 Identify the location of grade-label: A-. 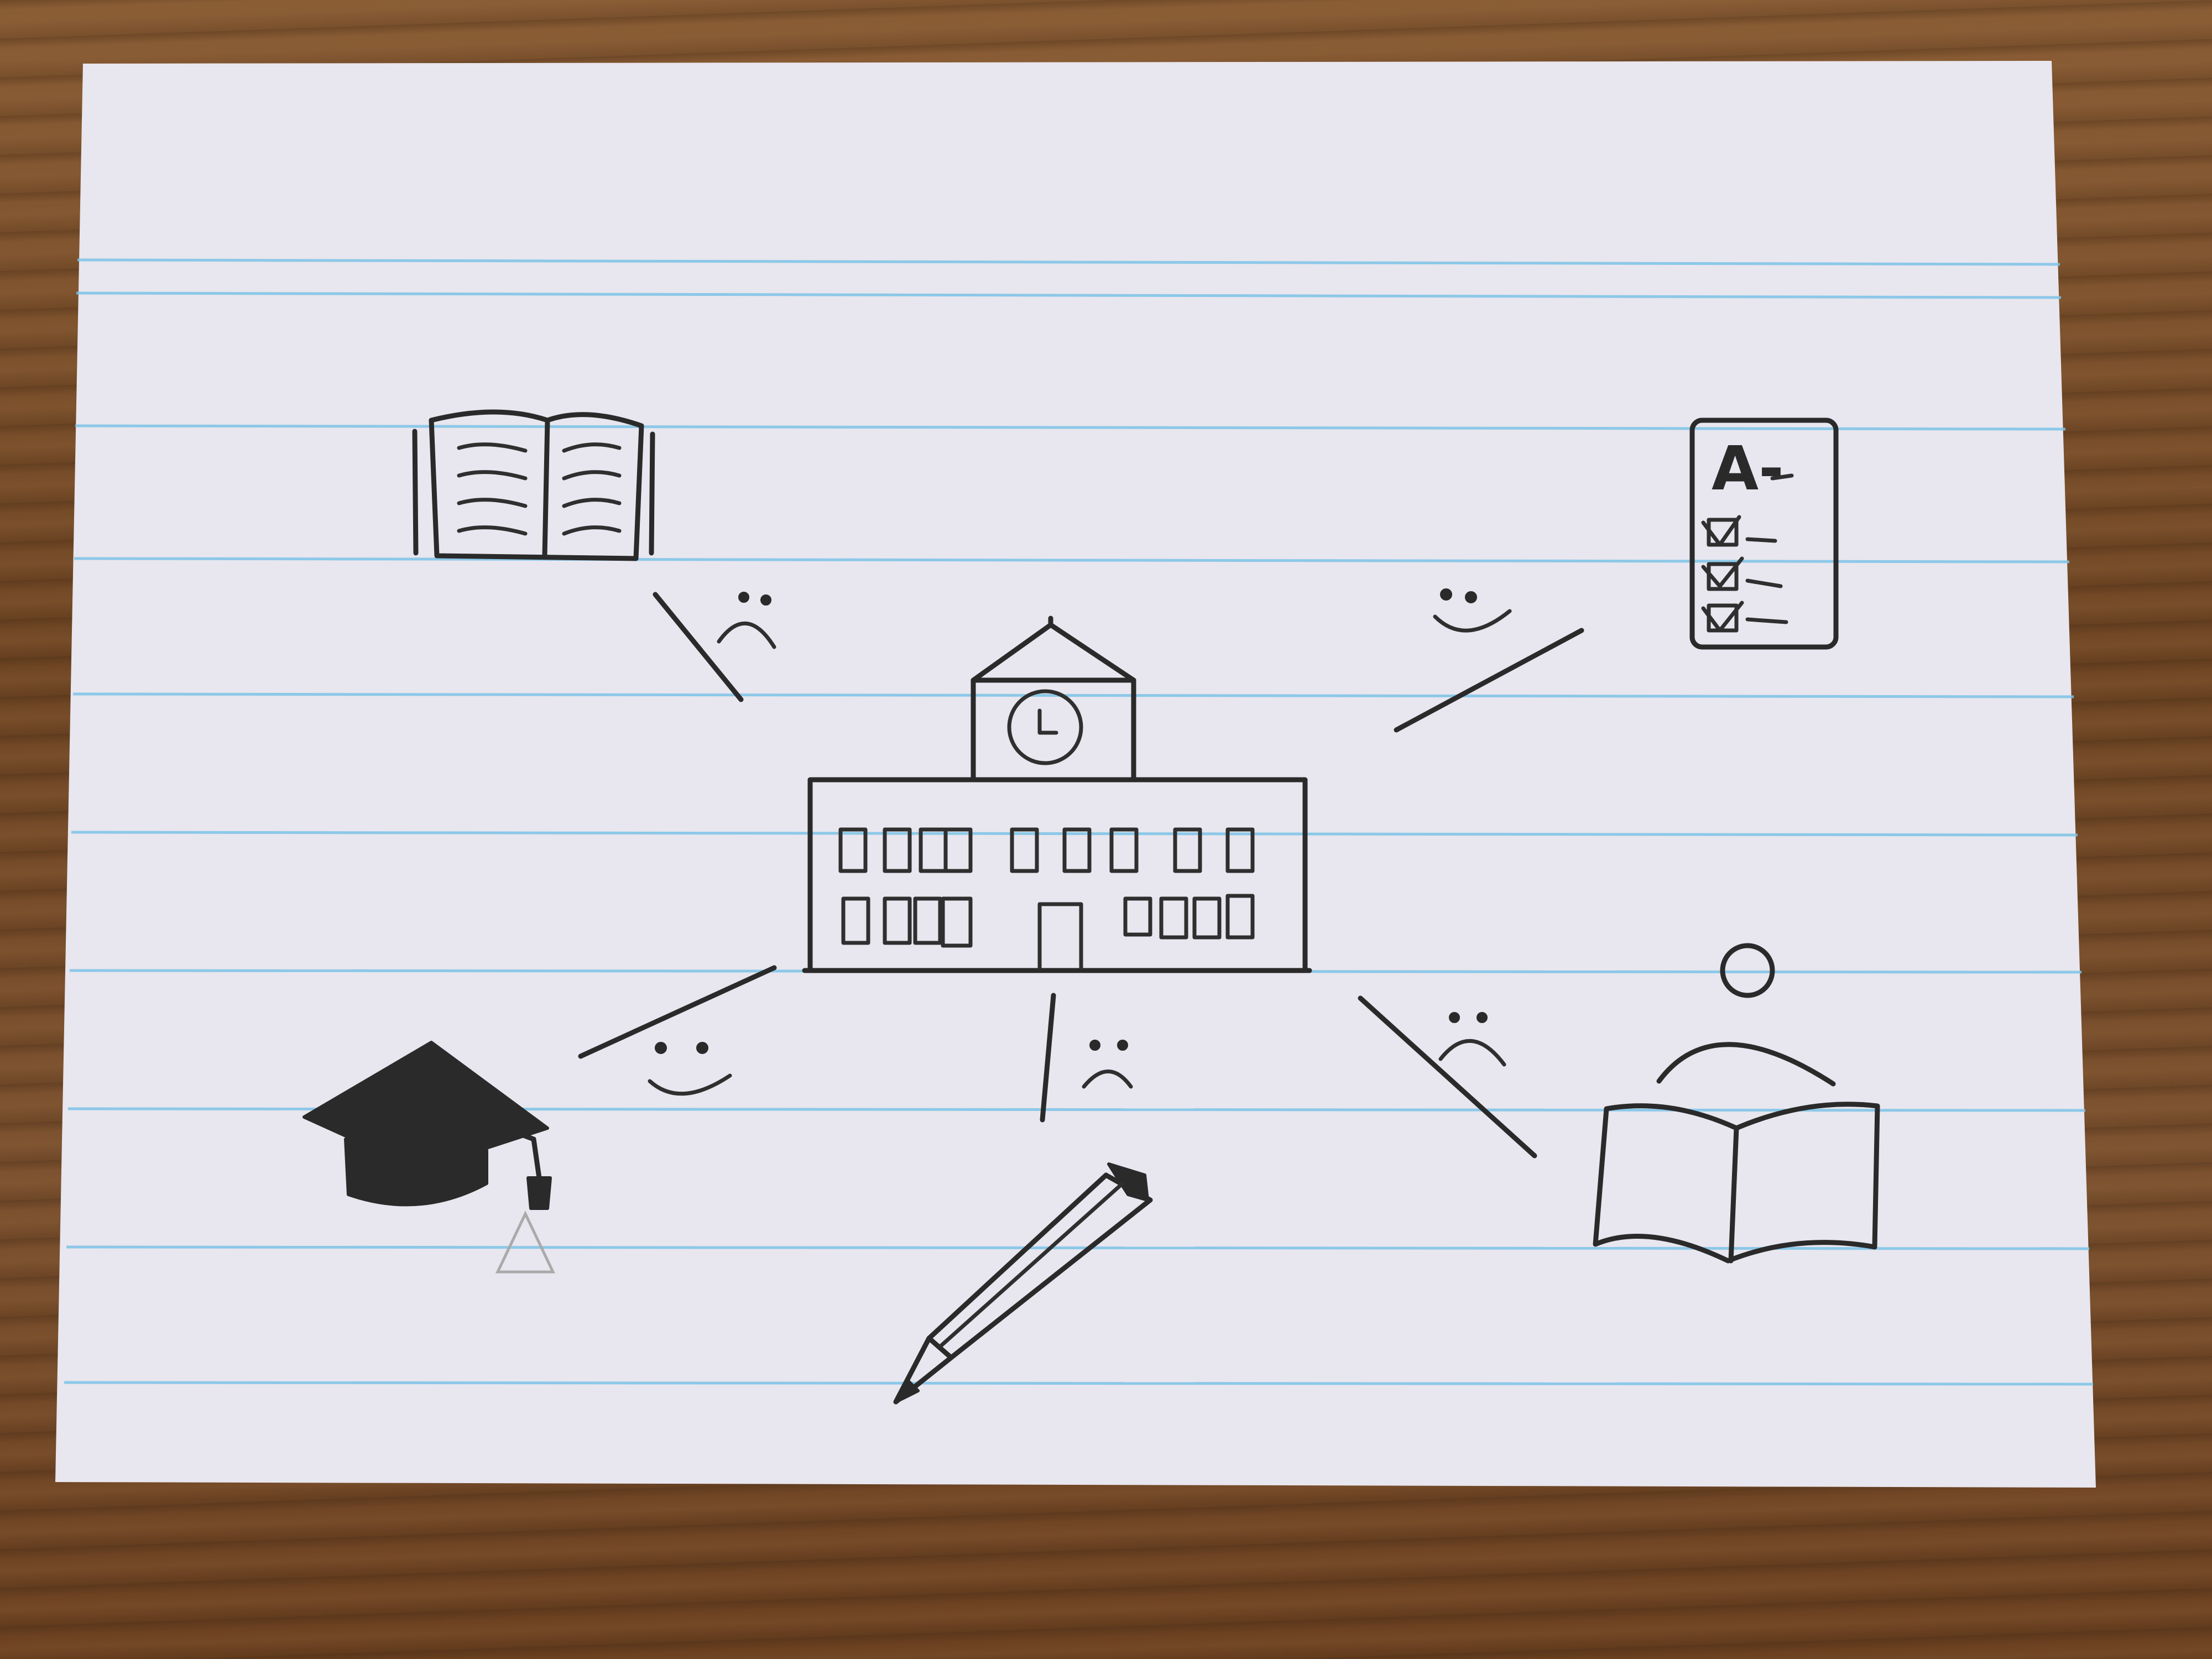
(1748, 469).